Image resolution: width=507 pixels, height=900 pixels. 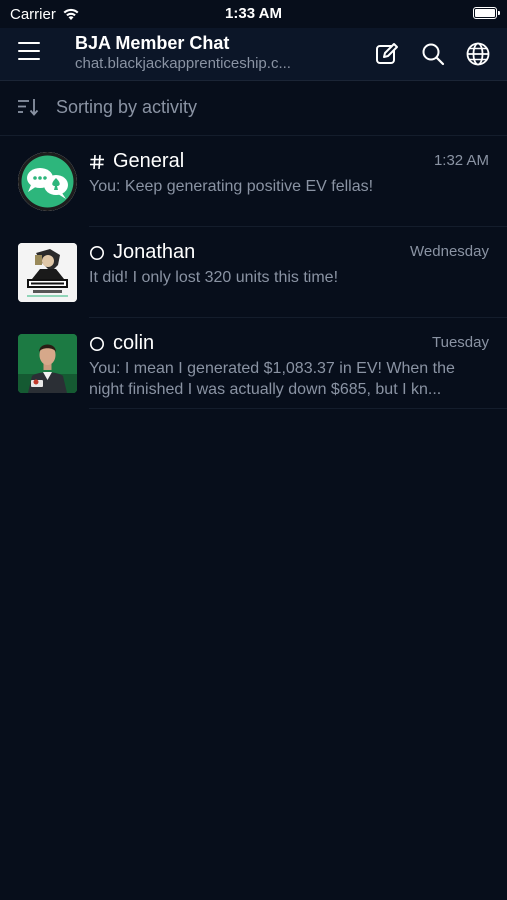 I want to click on divider, so click(x=298, y=408).